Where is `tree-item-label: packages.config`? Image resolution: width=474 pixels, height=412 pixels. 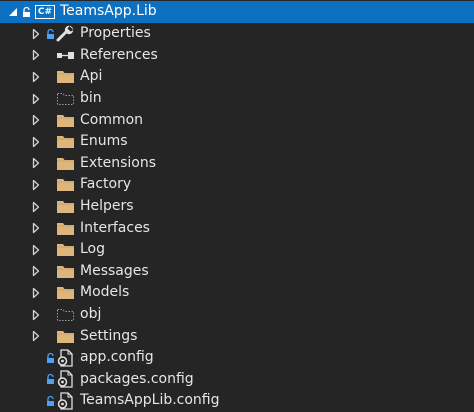 tree-item-label: packages.config is located at coordinates (137, 378).